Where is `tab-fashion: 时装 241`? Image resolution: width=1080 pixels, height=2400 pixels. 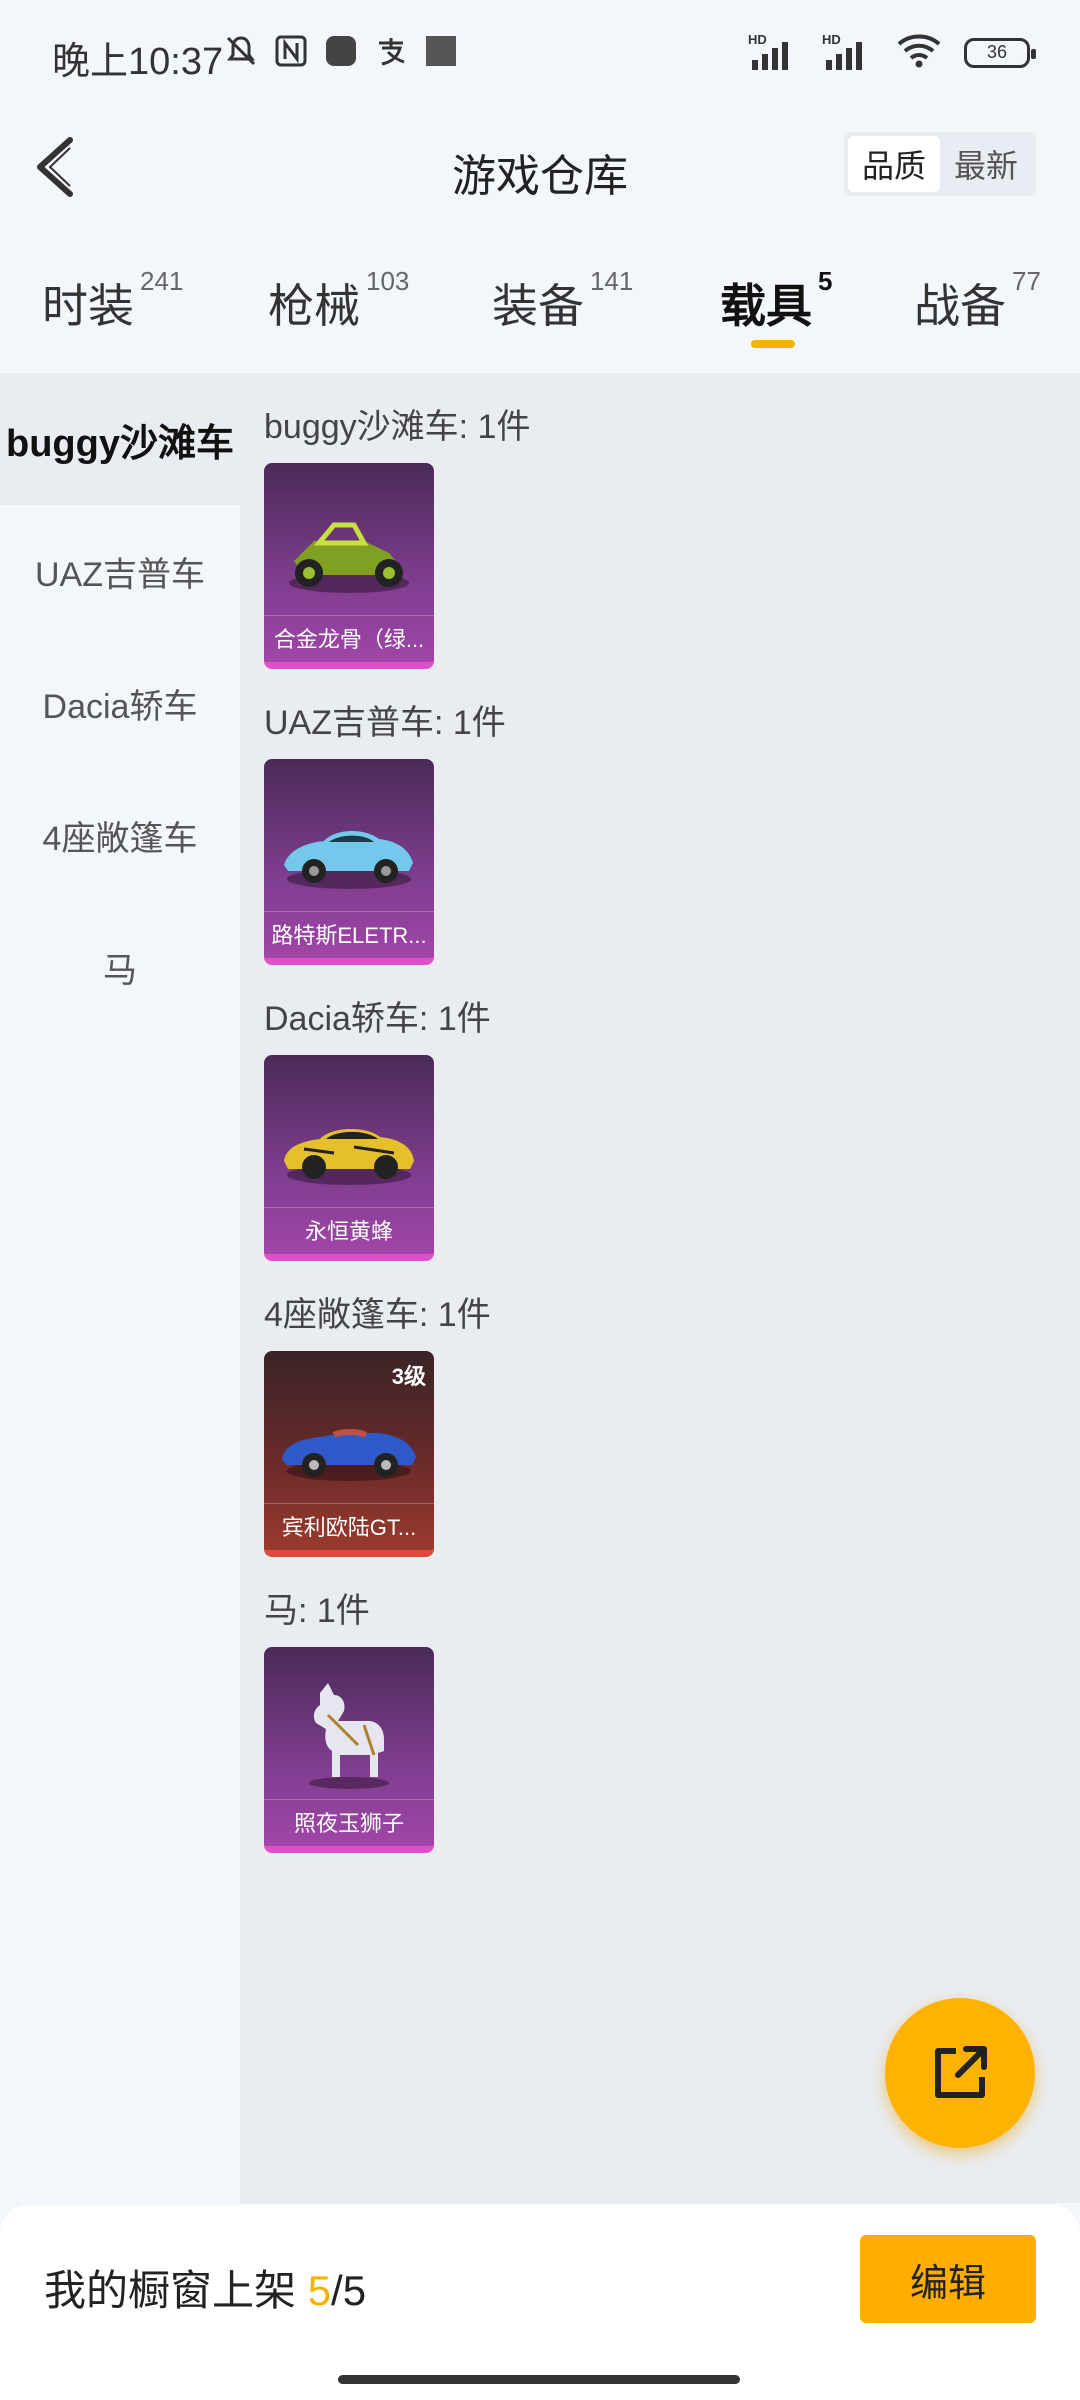 tab-fashion: 时装 241 is located at coordinates (112, 301).